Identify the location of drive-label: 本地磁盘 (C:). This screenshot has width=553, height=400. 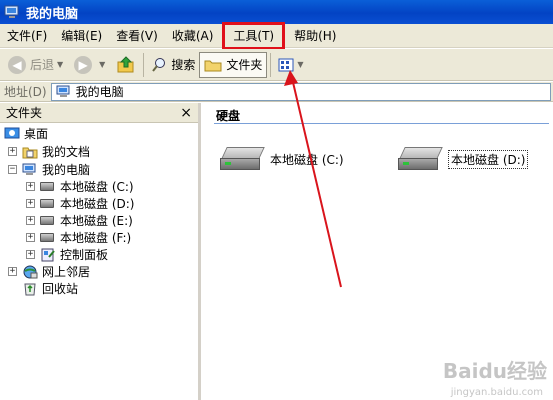
(307, 159).